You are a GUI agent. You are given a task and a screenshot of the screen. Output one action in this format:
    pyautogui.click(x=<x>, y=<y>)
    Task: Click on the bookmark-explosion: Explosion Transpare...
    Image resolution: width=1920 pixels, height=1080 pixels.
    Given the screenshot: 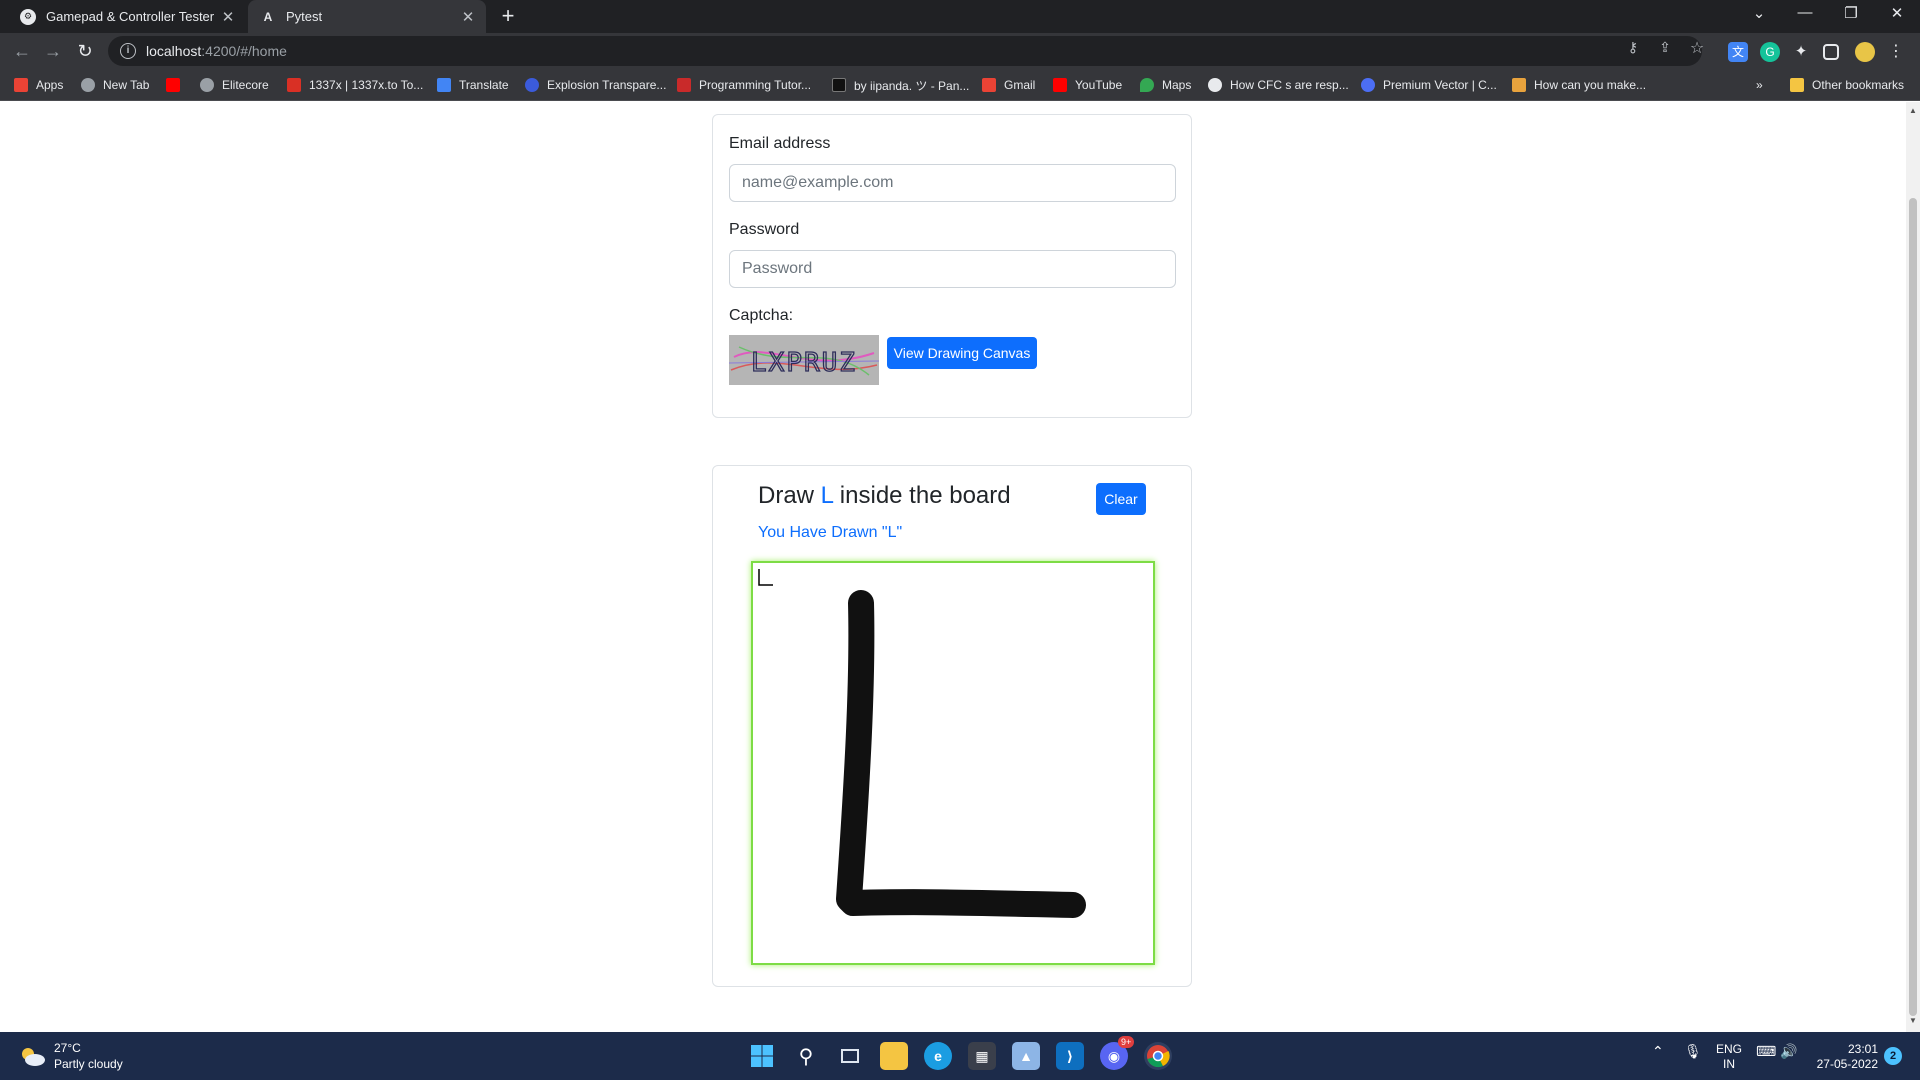 What is the action you would take?
    pyautogui.click(x=595, y=85)
    